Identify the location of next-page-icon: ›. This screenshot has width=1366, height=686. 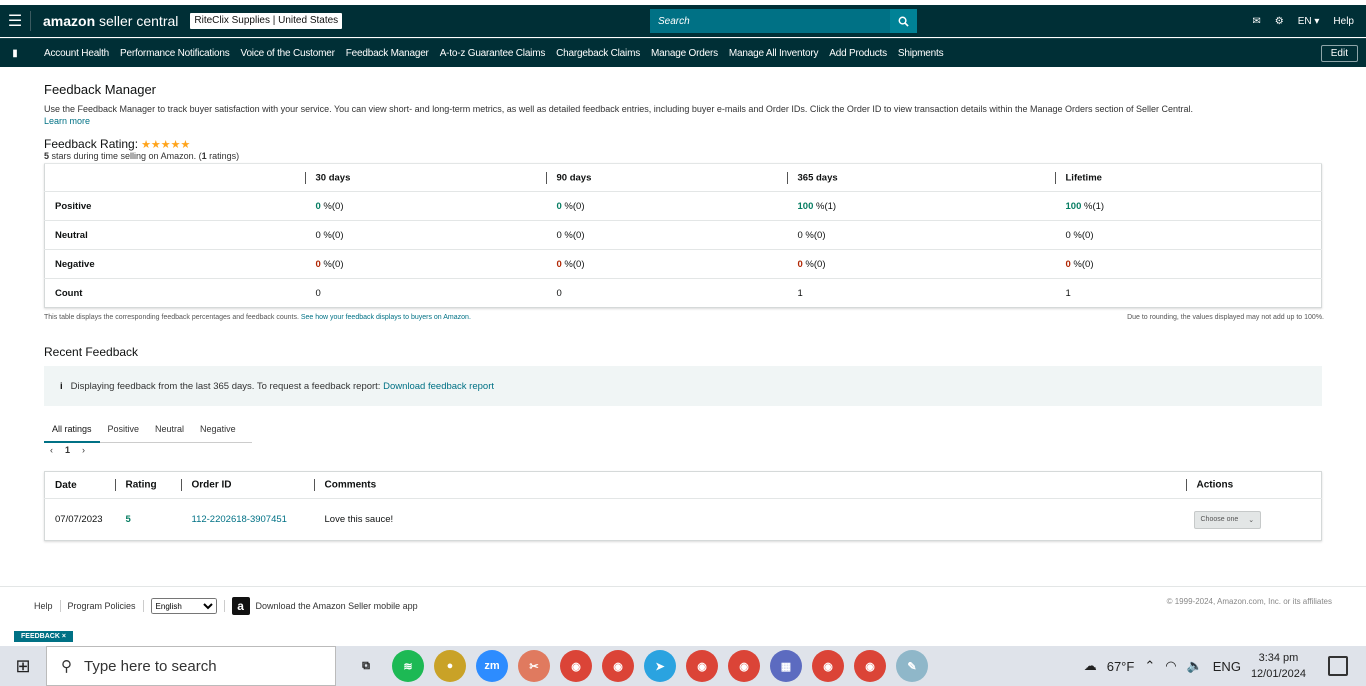
(83, 450).